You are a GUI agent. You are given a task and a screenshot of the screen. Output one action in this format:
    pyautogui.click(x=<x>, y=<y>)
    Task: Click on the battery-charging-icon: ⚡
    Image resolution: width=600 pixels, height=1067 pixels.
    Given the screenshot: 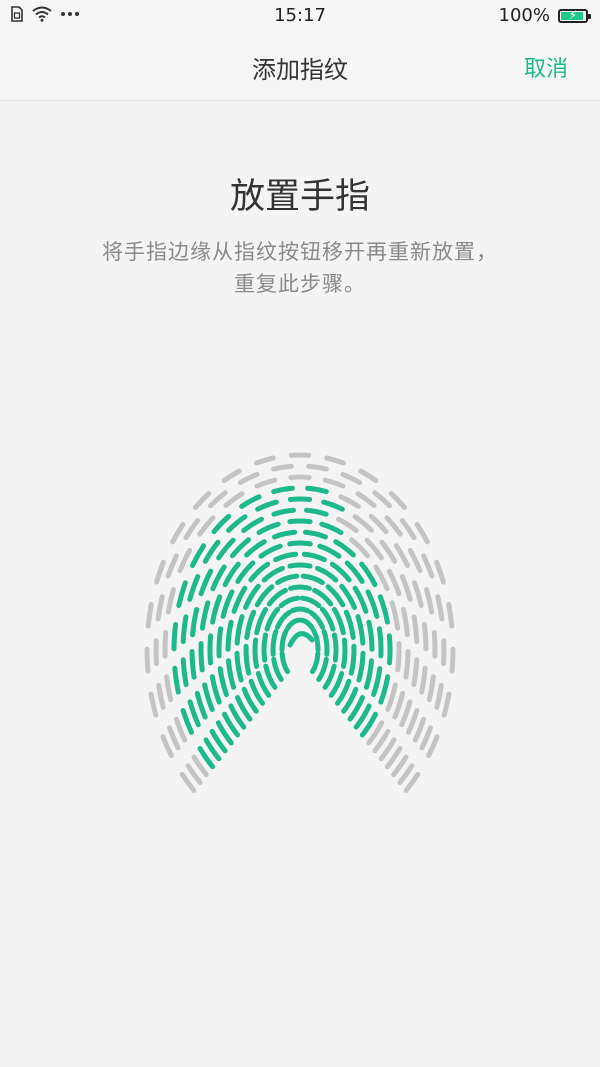 What is the action you would take?
    pyautogui.click(x=574, y=15)
    